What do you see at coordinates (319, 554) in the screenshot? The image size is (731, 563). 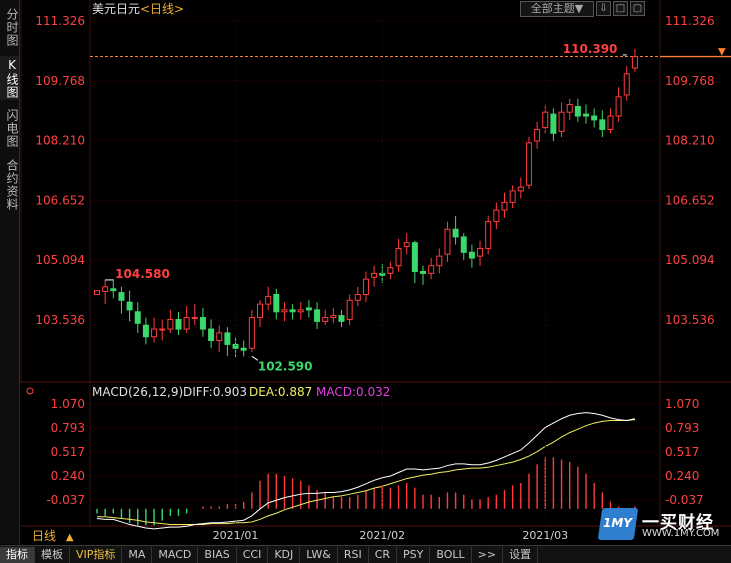 I see `indicator-tab-8: LW&` at bounding box center [319, 554].